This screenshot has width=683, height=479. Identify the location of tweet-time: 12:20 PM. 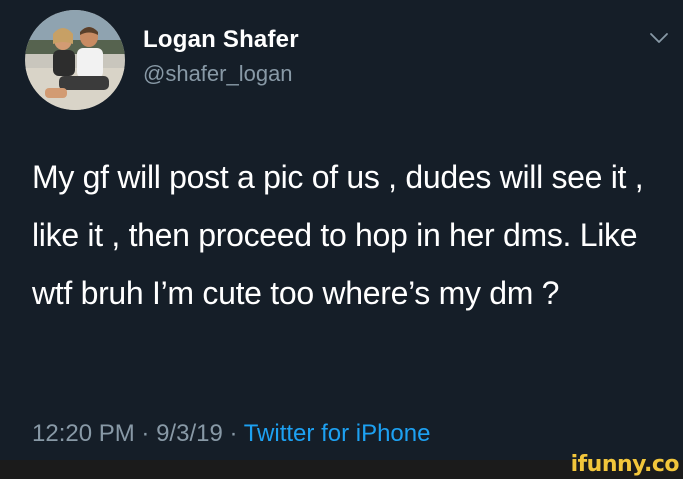
(83, 433).